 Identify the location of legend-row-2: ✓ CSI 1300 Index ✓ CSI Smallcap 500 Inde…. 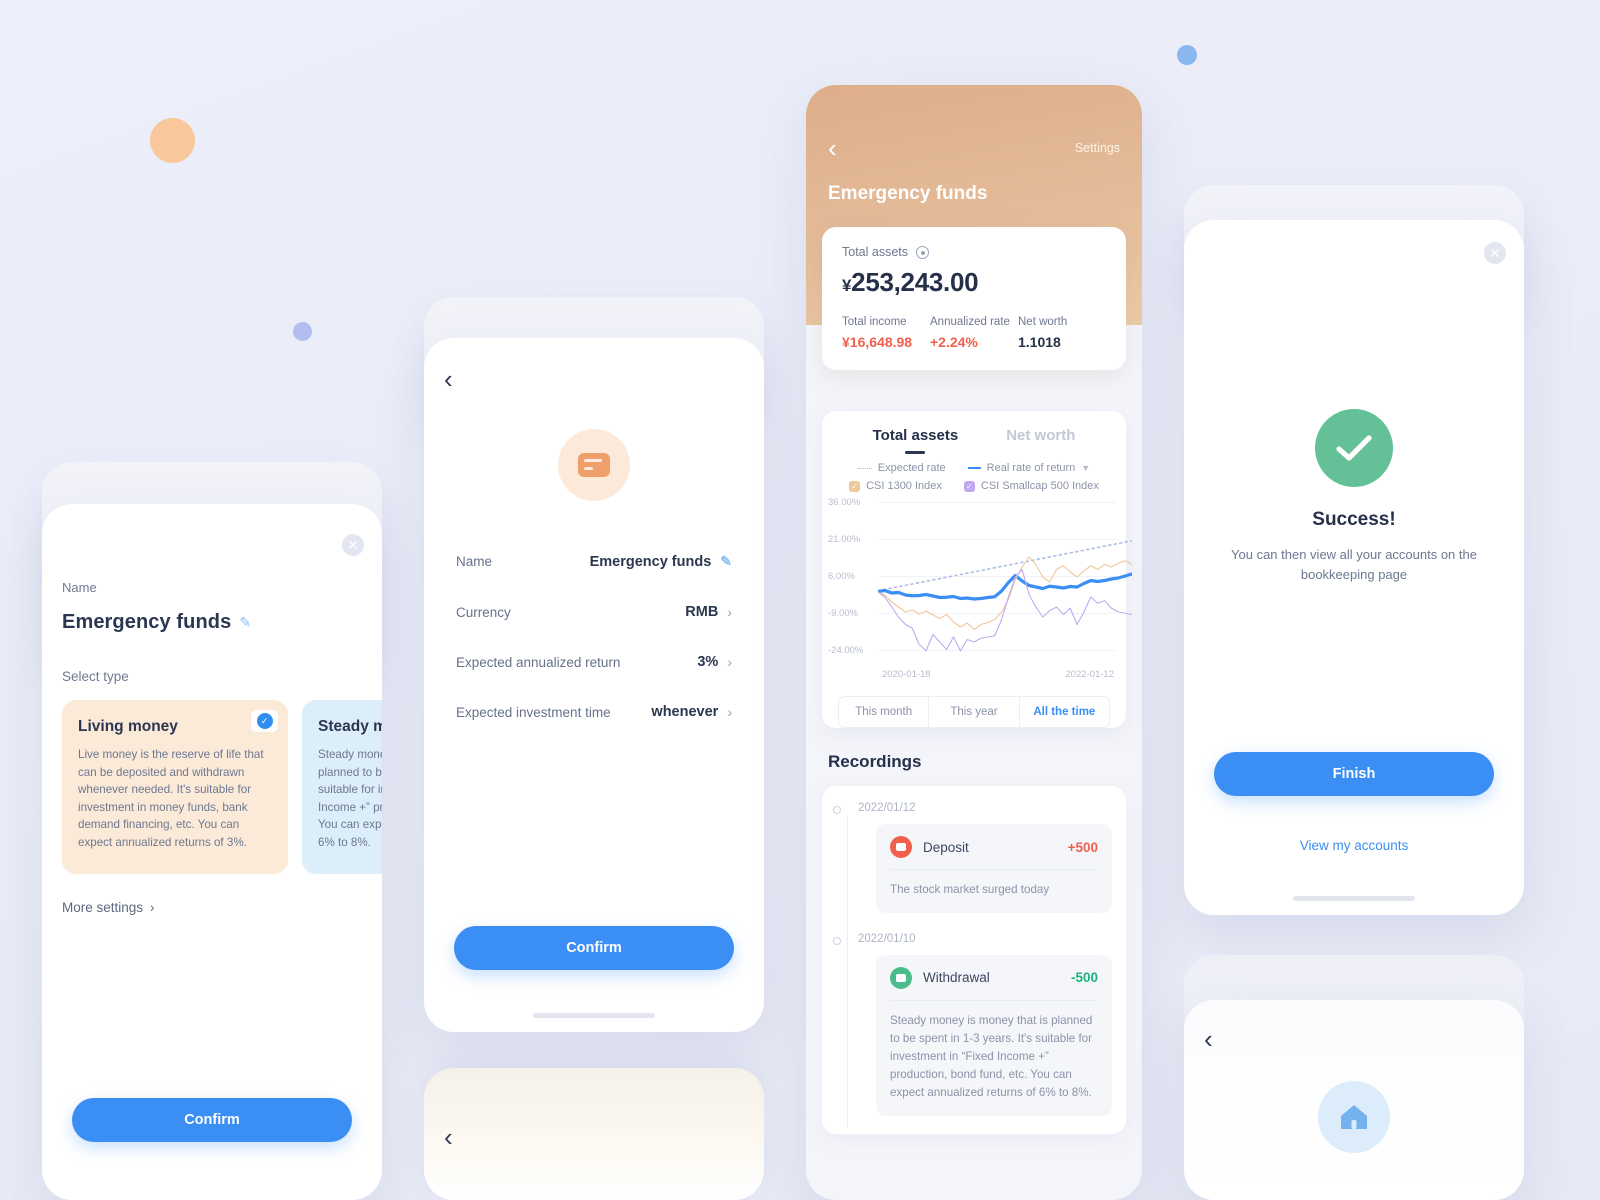
(974, 486).